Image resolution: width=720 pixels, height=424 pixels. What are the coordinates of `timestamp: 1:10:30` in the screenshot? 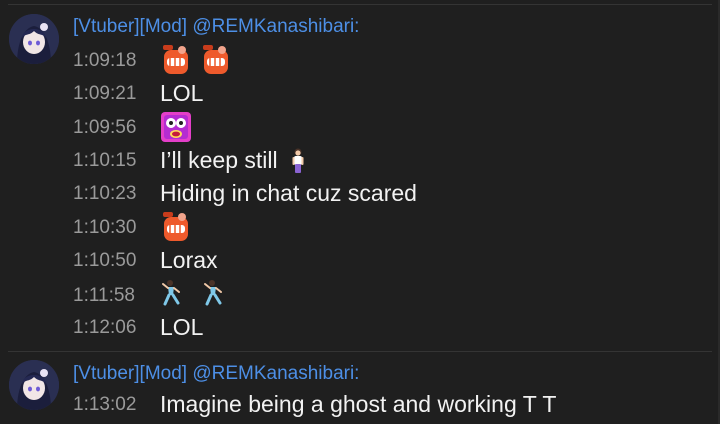 It's located at (105, 227).